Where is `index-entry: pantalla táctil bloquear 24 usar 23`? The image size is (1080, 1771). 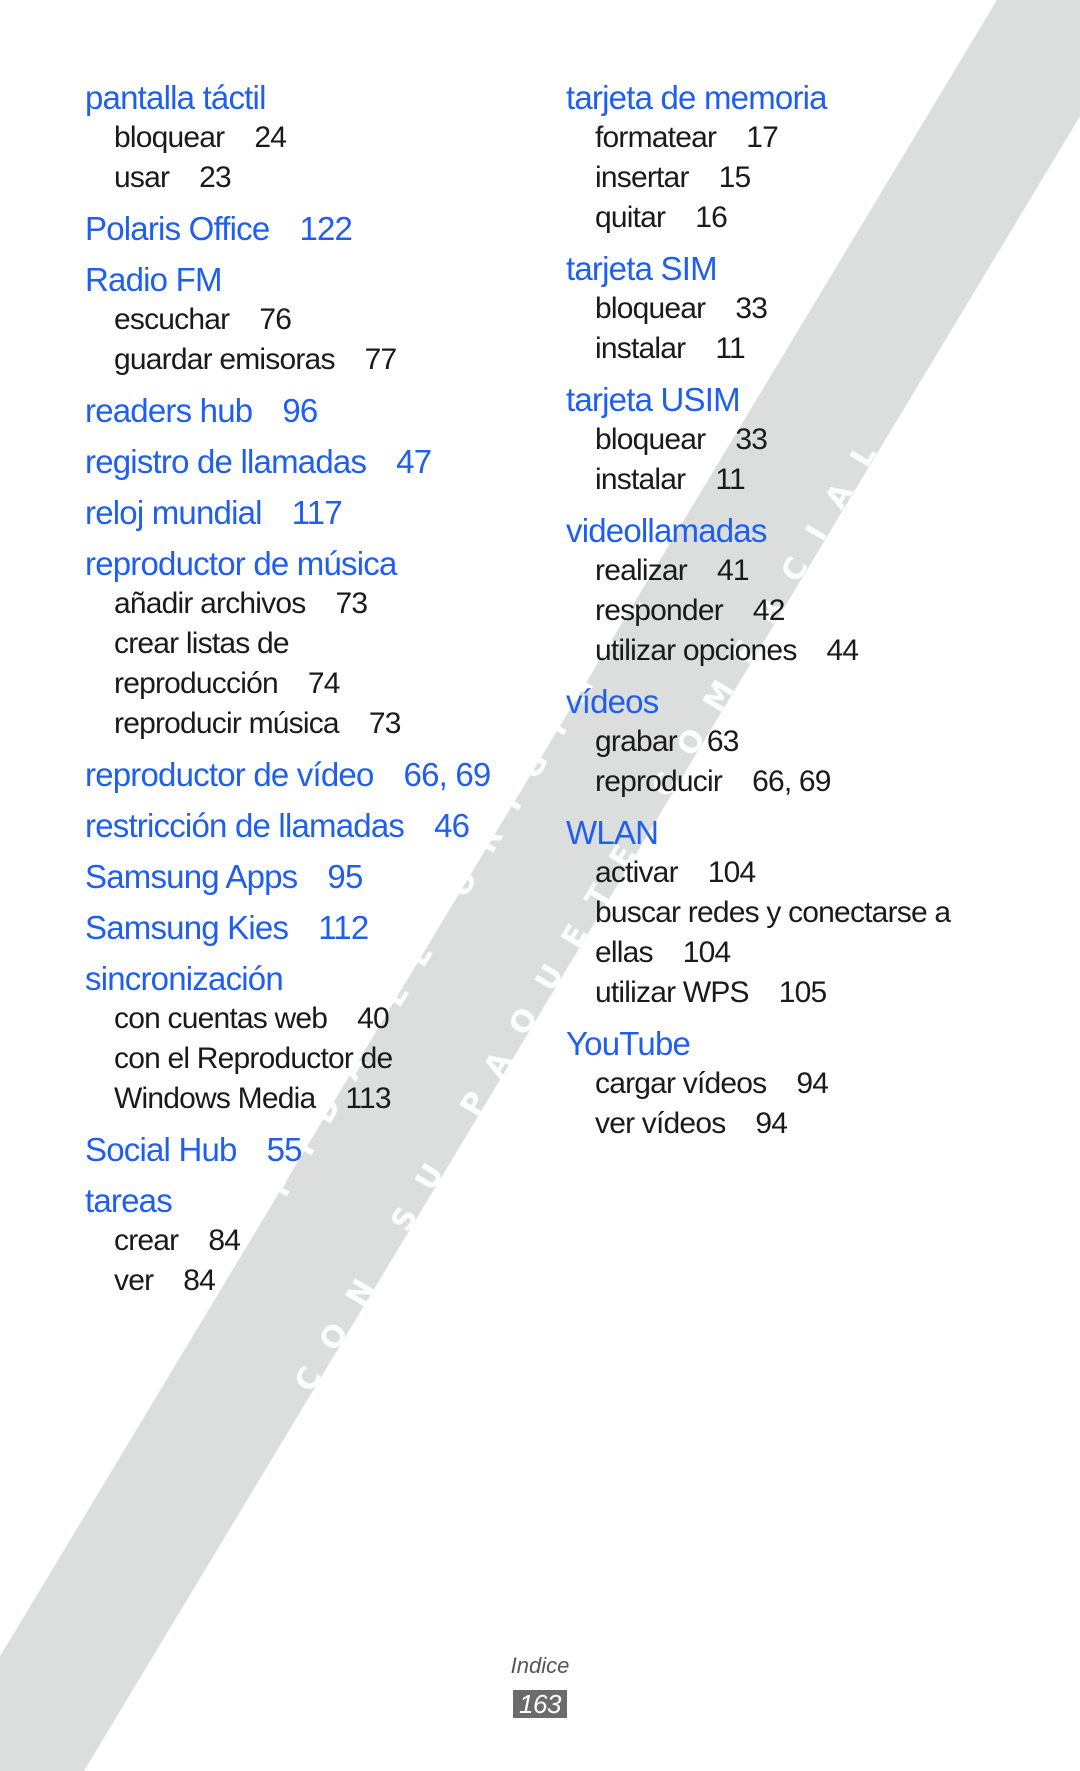 index-entry: pantalla táctil bloquear 24 usar 23 is located at coordinates (295, 138).